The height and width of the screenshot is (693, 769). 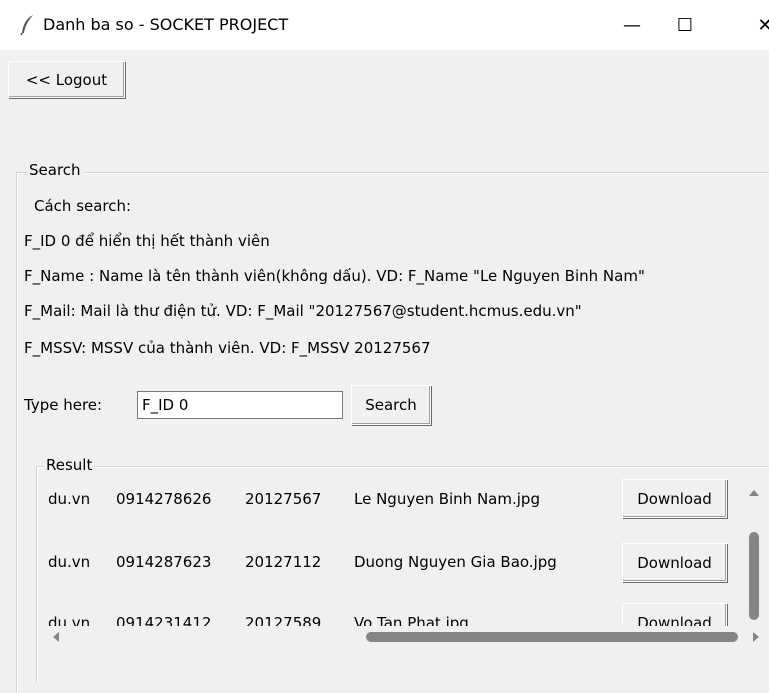 What do you see at coordinates (283, 499) in the screenshot?
I see `mssv-cell: 20127567` at bounding box center [283, 499].